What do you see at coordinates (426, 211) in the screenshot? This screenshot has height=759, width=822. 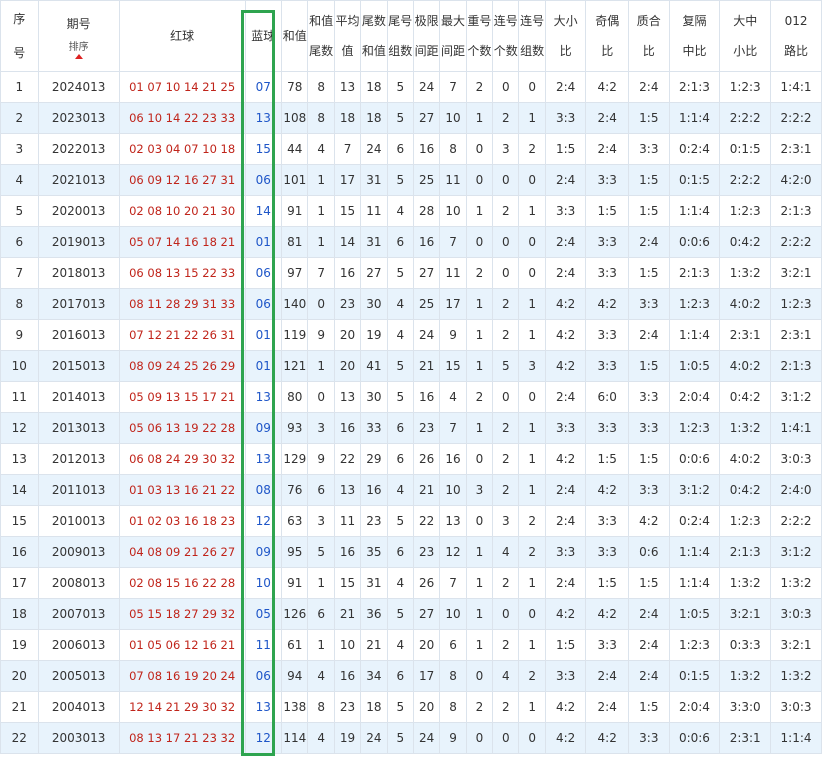 I see `cell-range: 28` at bounding box center [426, 211].